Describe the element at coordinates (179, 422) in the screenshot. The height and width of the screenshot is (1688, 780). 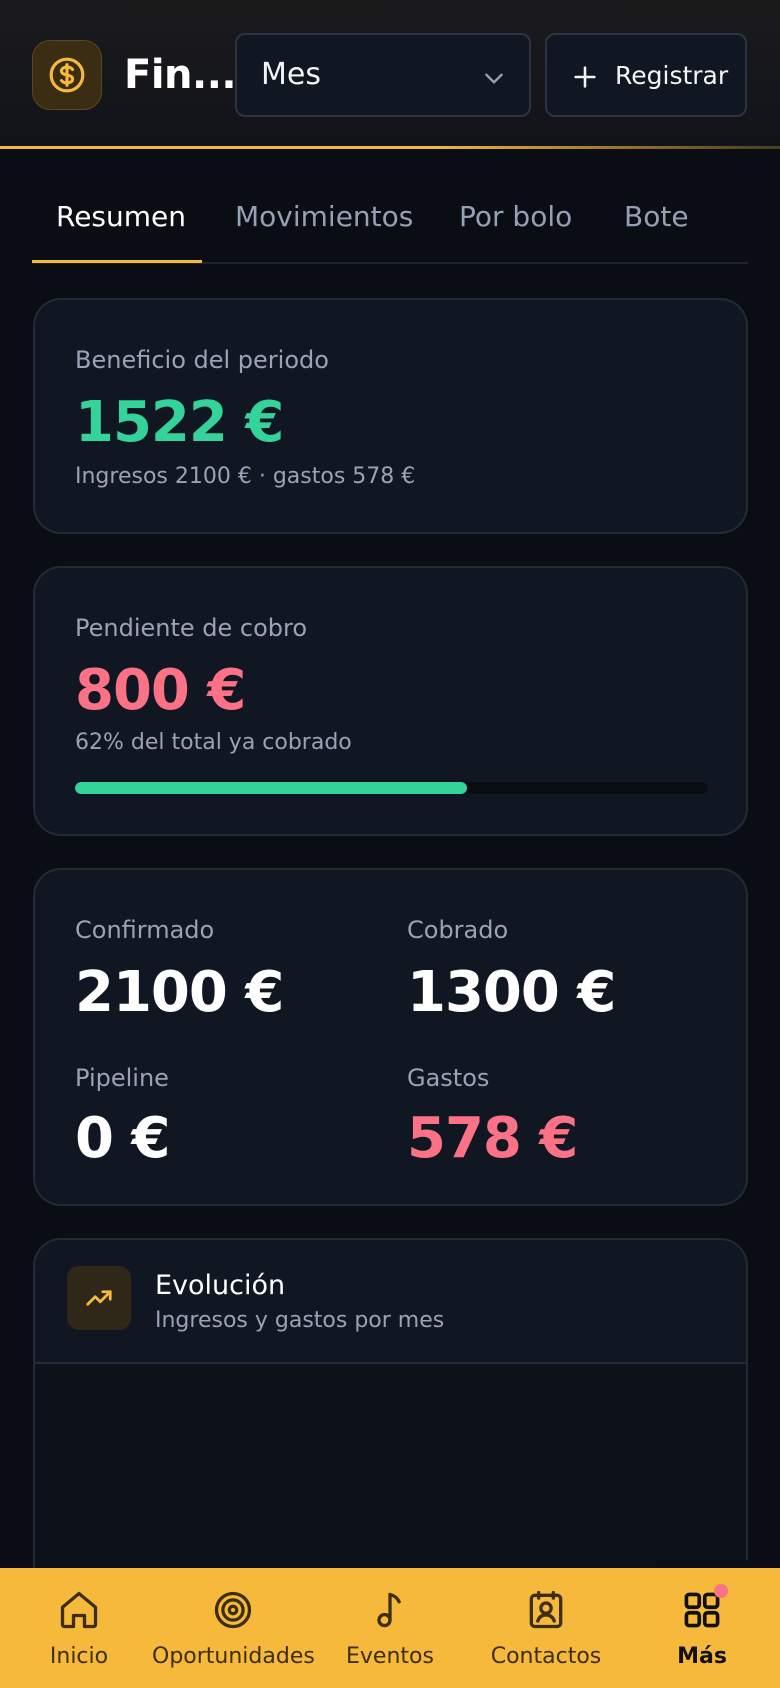
I see `profit-value: 1522 €` at that location.